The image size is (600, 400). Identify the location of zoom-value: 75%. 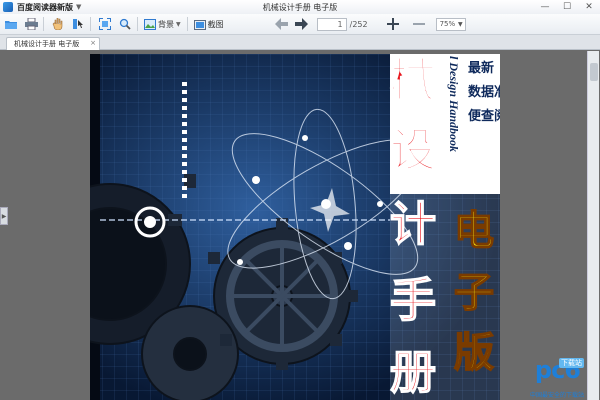
(447, 23).